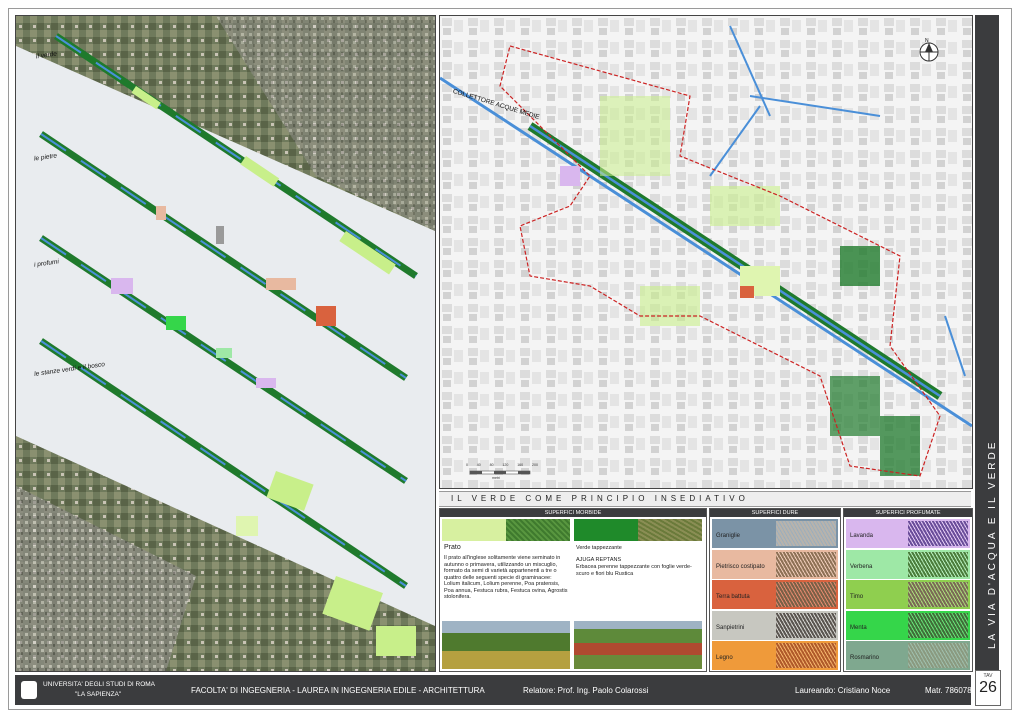 The height and width of the screenshot is (724, 1024). What do you see at coordinates (670, 530) in the screenshot?
I see `tappezzante-texture-swatch` at bounding box center [670, 530].